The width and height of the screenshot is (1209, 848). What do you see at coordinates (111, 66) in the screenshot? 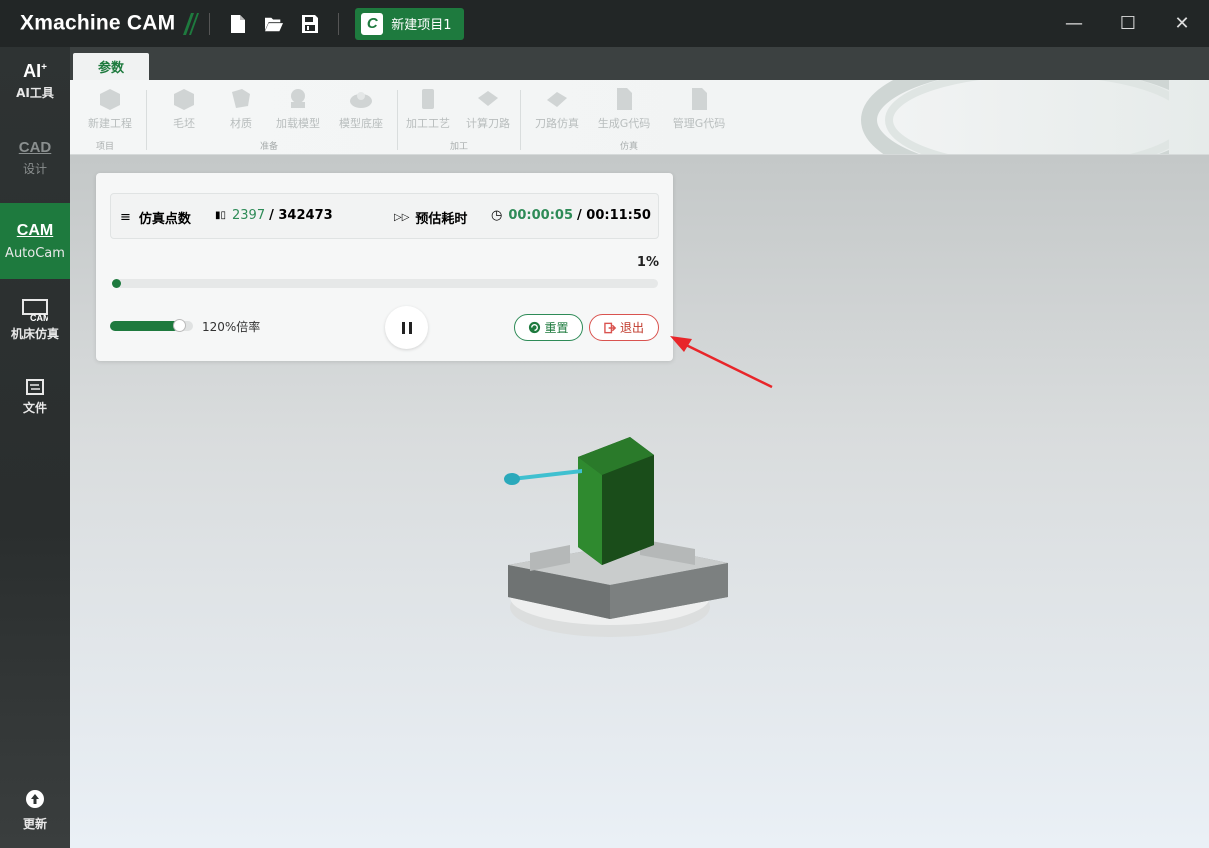
I see `tab-params: 参数` at bounding box center [111, 66].